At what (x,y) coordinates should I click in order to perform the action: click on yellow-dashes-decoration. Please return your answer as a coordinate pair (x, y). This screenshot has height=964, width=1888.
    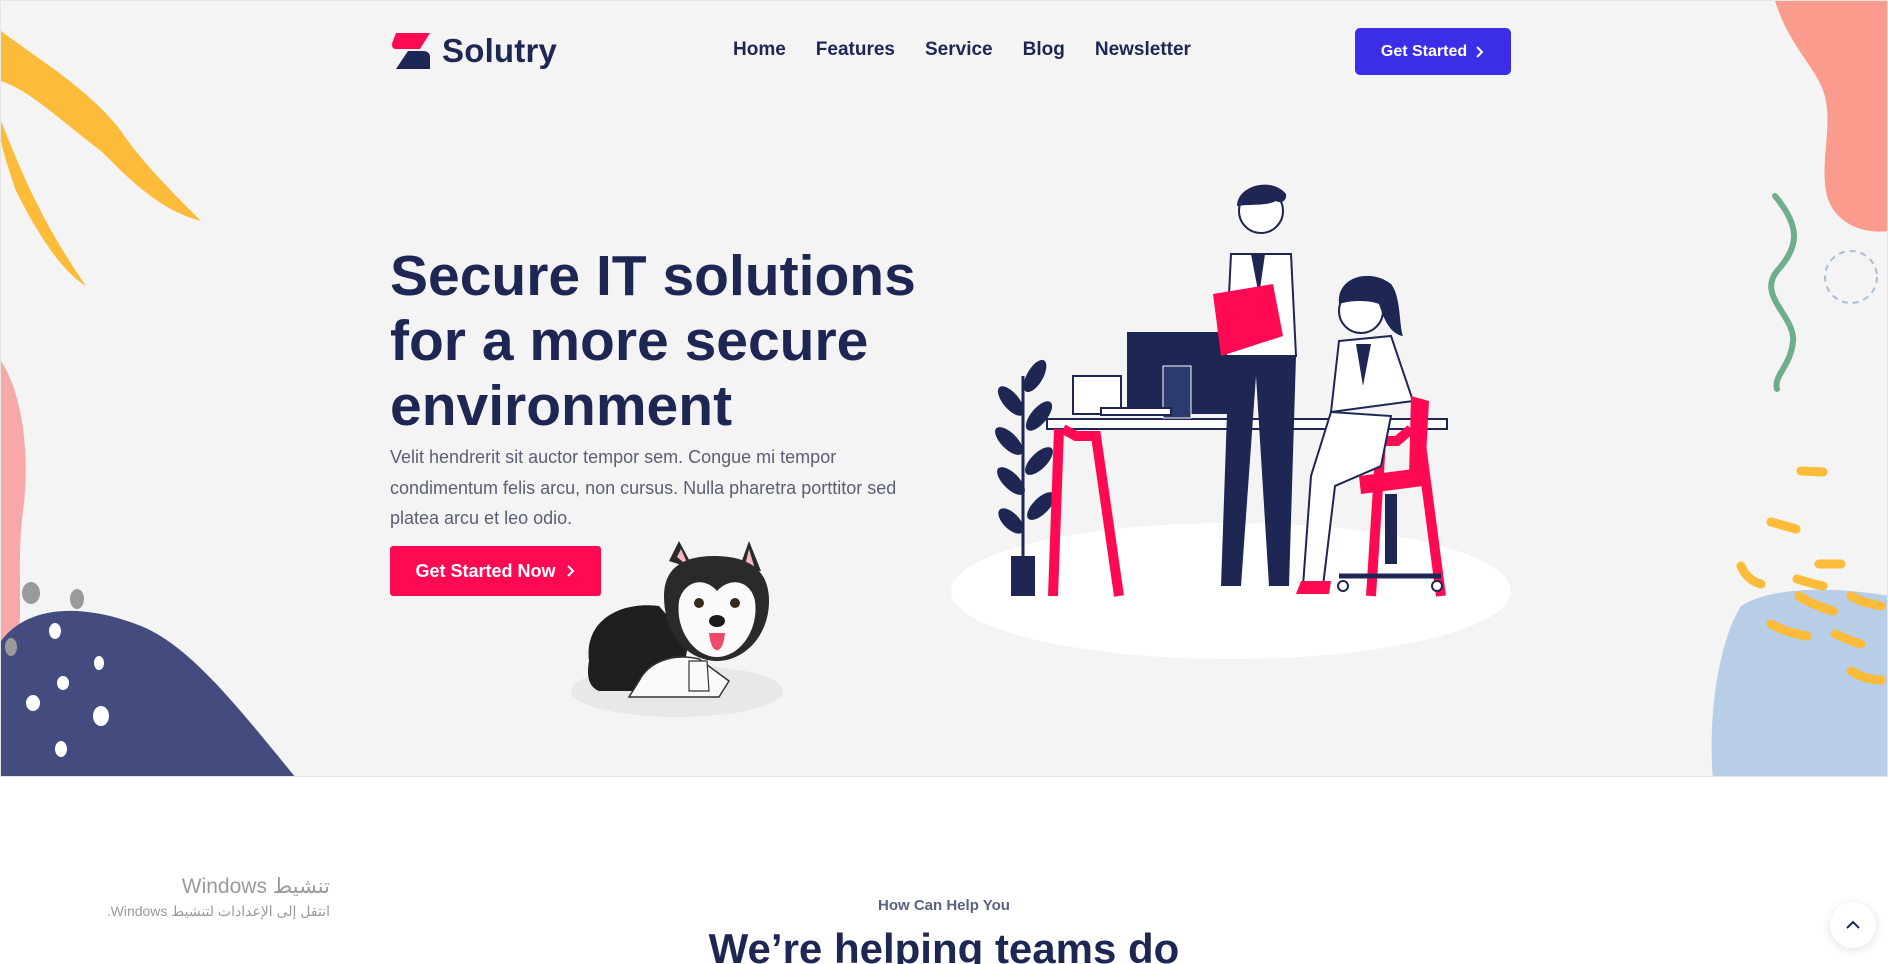
    Looking at the image, I should click on (1811, 575).